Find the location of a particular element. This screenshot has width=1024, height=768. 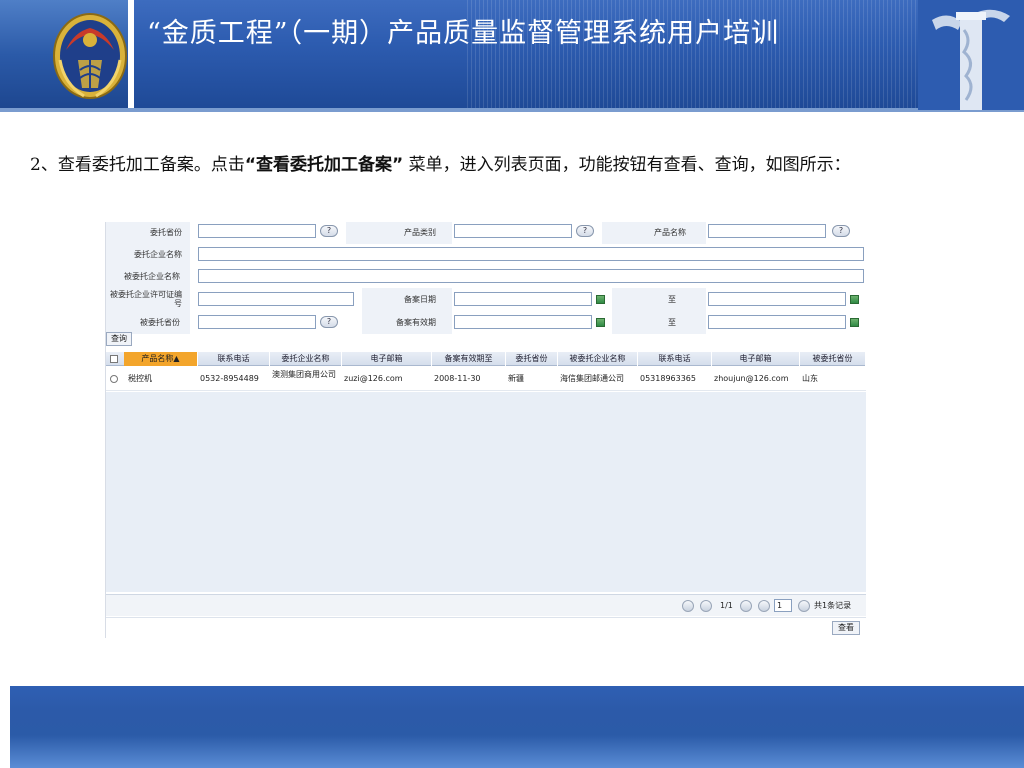

header-bottom-rule is located at coordinates (512, 110).